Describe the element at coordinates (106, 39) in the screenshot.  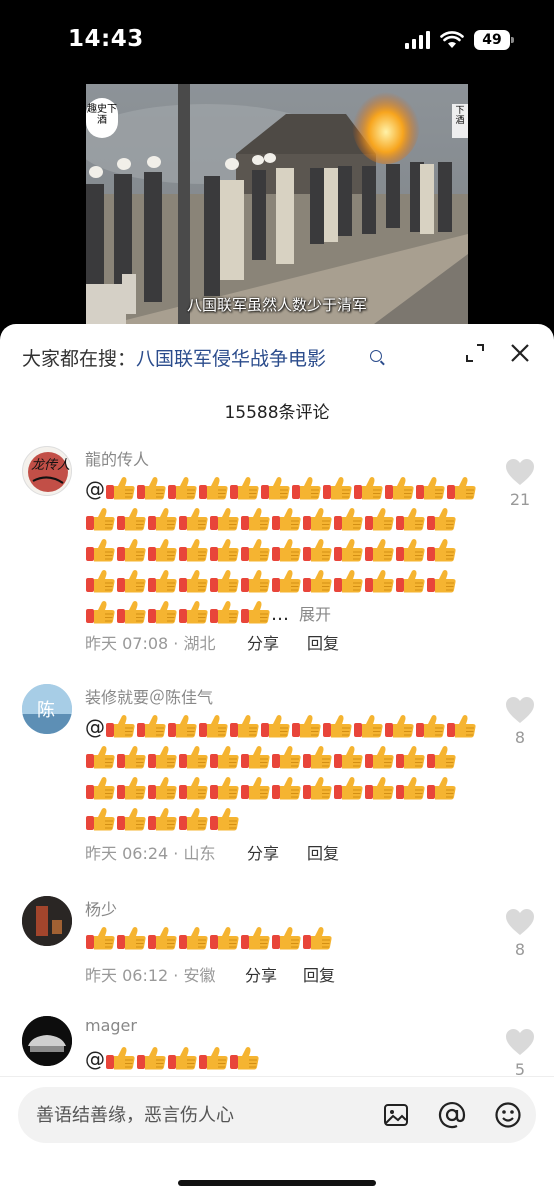
I see `status-time: 14:43` at that location.